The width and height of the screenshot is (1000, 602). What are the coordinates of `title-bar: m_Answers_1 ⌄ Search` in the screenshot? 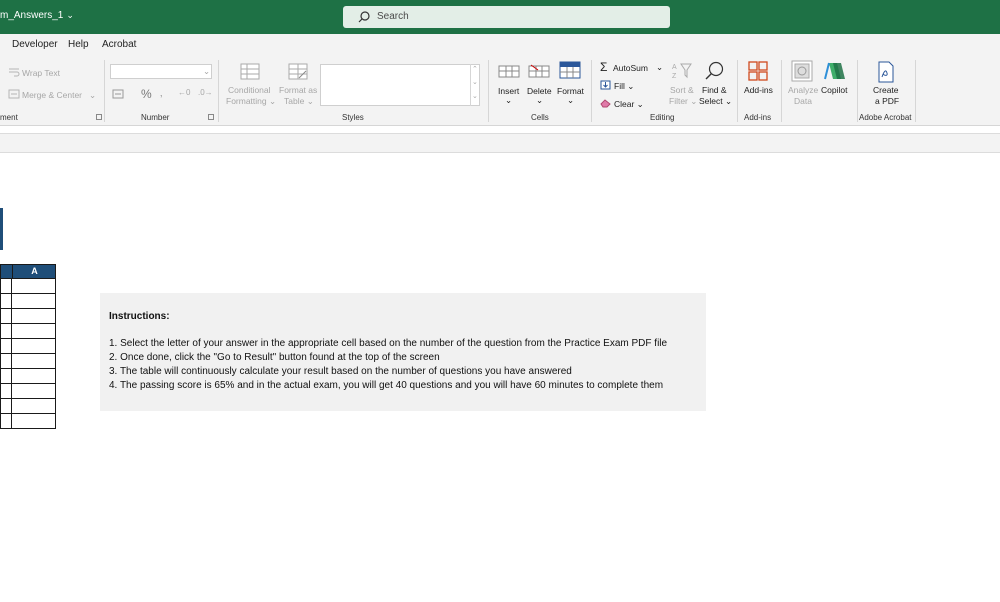 It's located at (500, 17).